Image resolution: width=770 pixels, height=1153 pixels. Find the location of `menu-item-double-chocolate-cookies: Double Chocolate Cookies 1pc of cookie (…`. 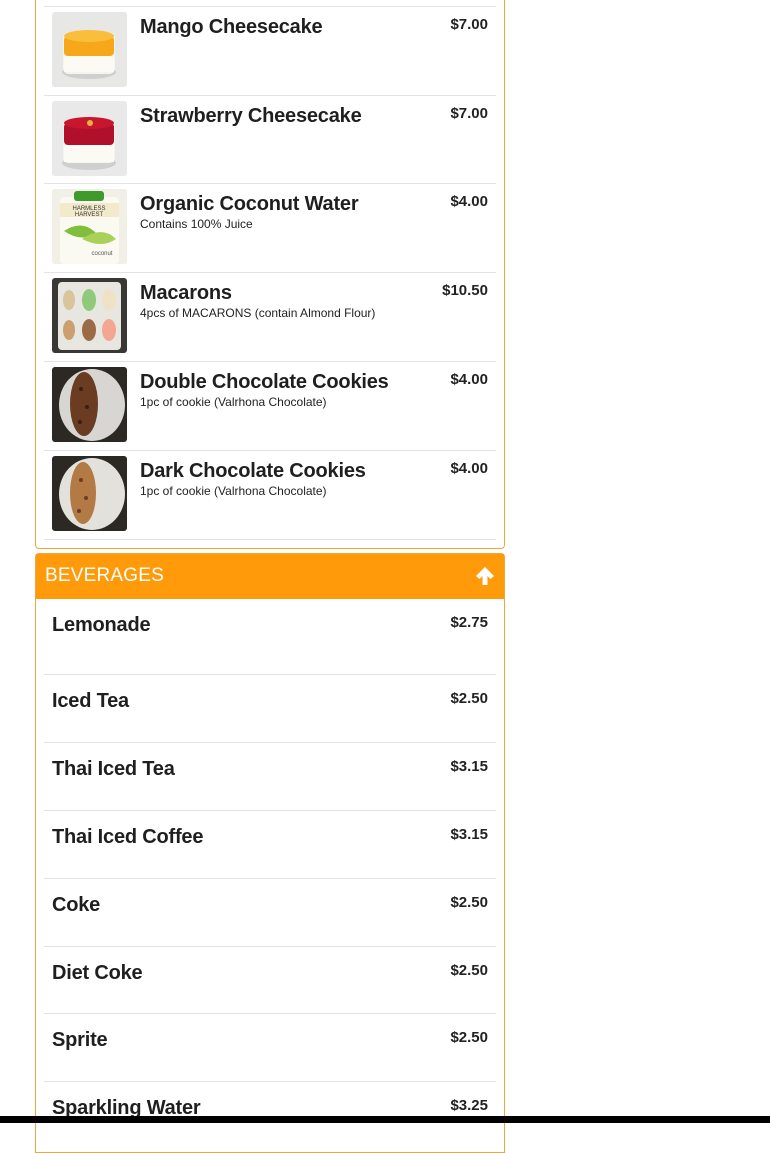

menu-item-double-chocolate-cookies: Double Chocolate Cookies 1pc of cookie (… is located at coordinates (270, 405).